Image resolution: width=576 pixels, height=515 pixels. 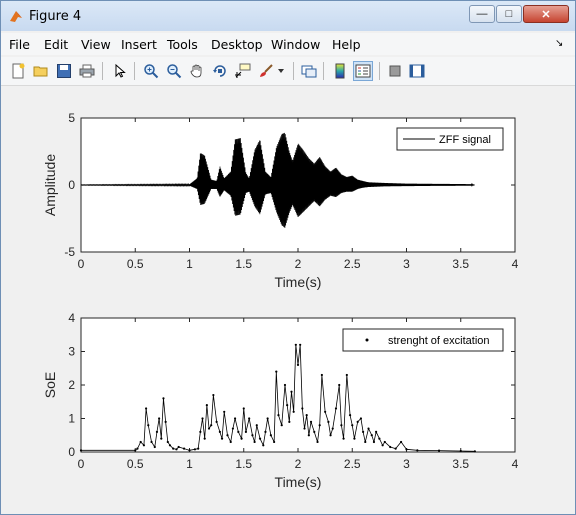 What do you see at coordinates (87, 71) in the screenshot?
I see `print-icon` at bounding box center [87, 71].